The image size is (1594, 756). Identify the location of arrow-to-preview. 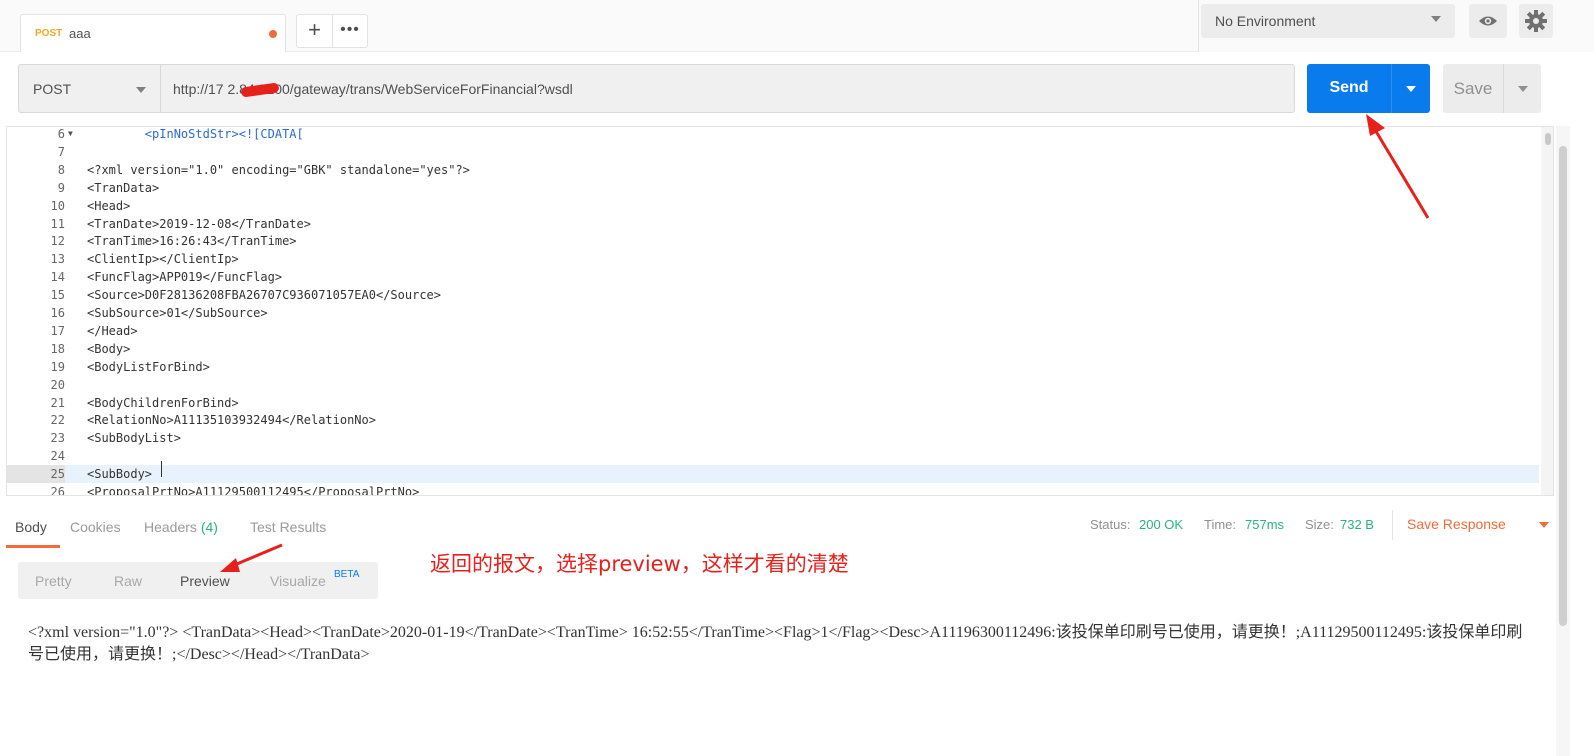
(251, 557).